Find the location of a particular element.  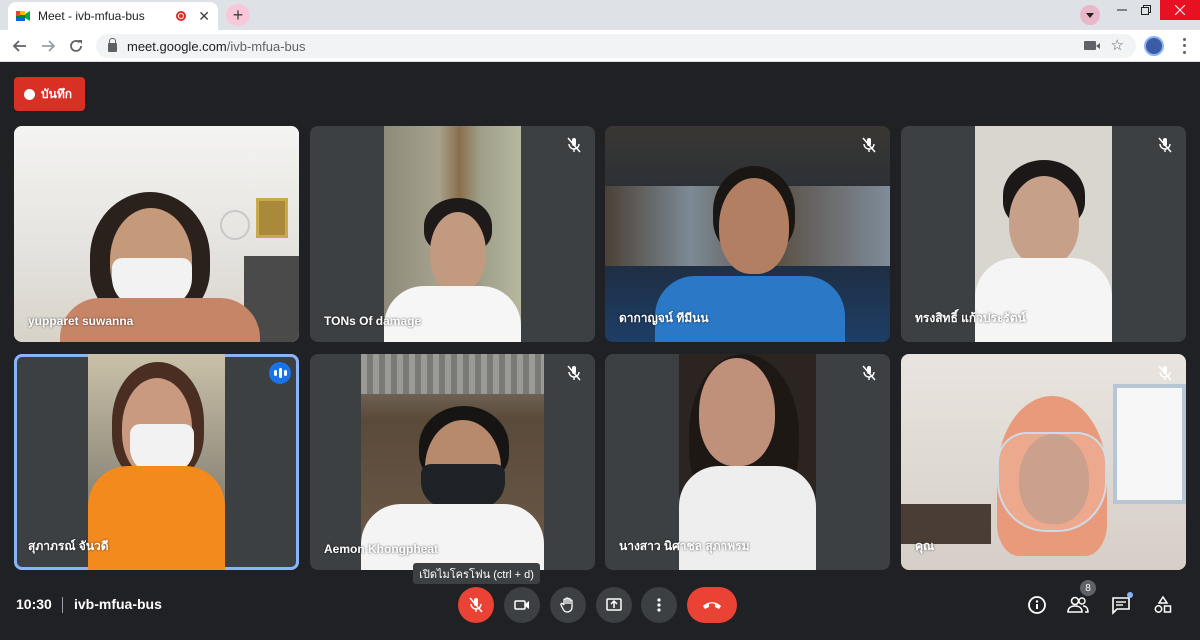

background-roof is located at coordinates (452, 374).